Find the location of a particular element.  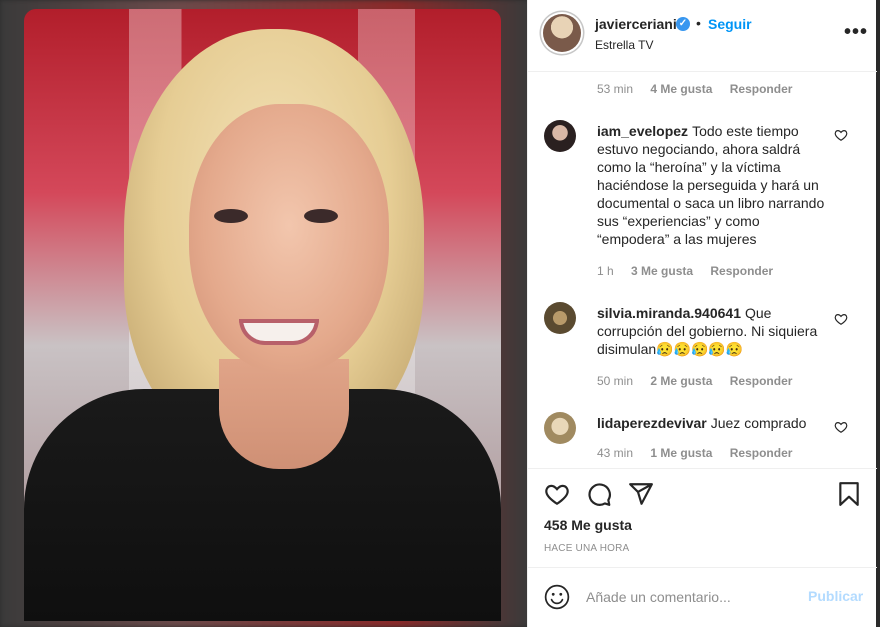

comment-likes: 4 Me gusta is located at coordinates (681, 89).